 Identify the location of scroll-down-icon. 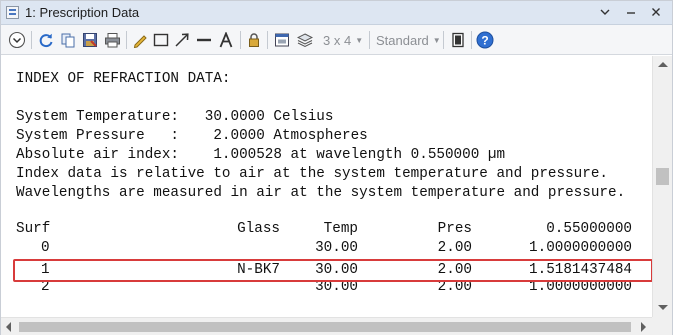
(663, 307).